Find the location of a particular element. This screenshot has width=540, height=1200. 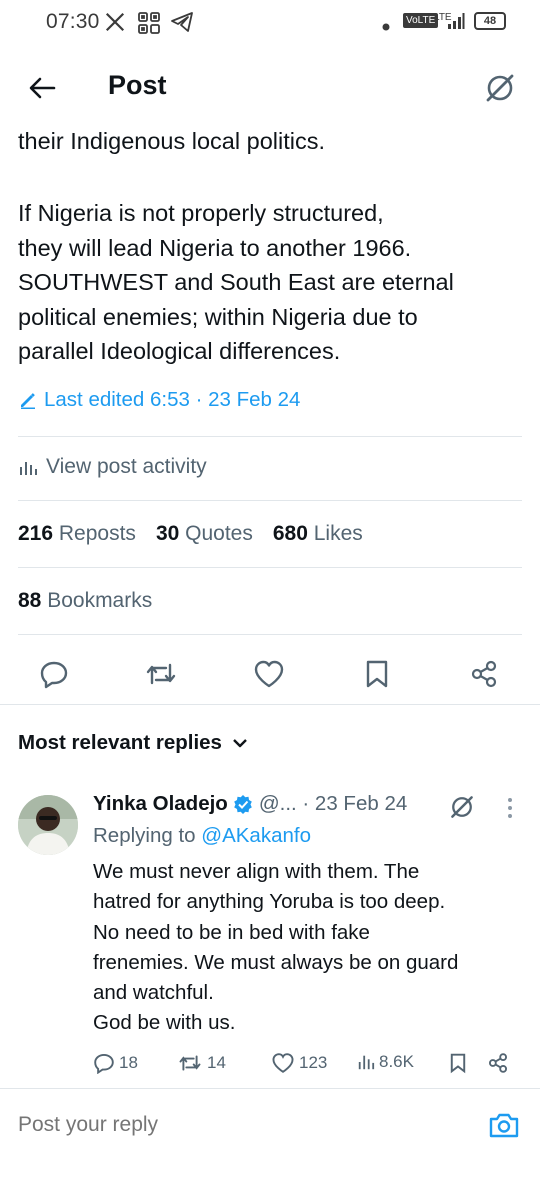

replying-handle-link: @AKakanfo is located at coordinates (256, 835).